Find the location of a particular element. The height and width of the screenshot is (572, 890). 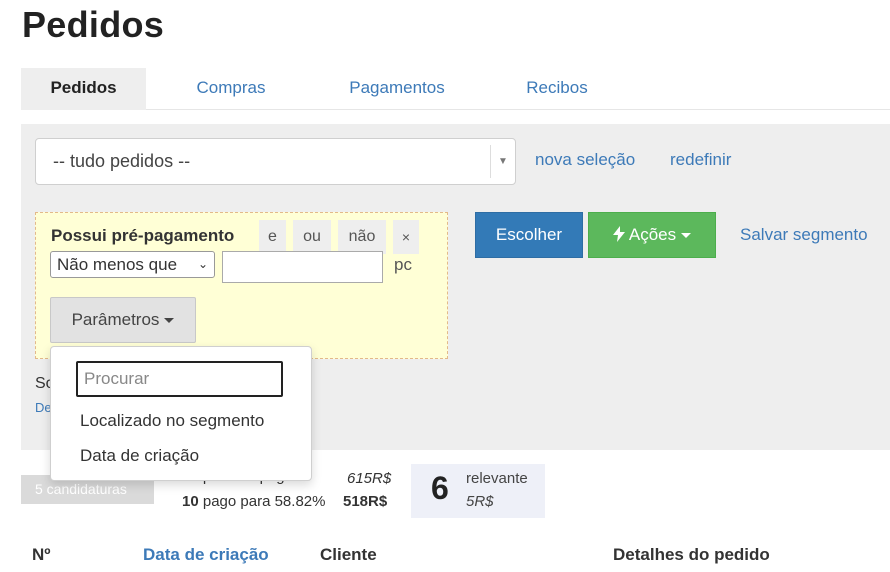

op-not-button: não is located at coordinates (362, 237).